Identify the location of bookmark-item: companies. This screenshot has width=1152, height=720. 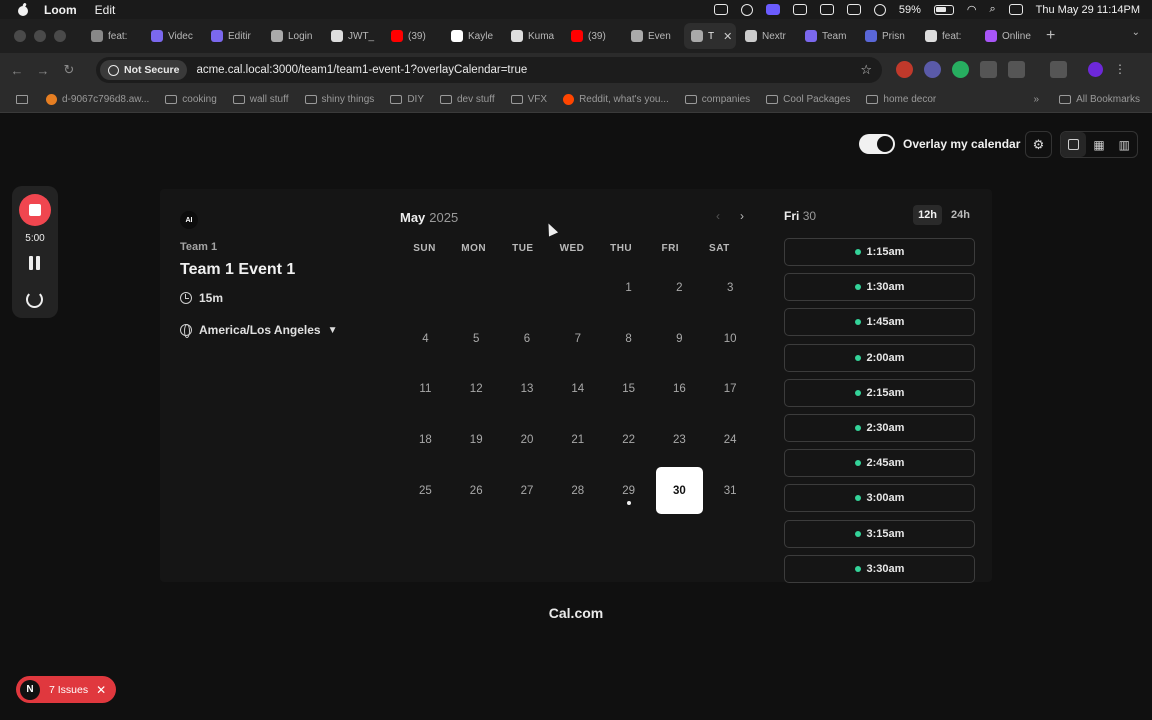
(717, 99).